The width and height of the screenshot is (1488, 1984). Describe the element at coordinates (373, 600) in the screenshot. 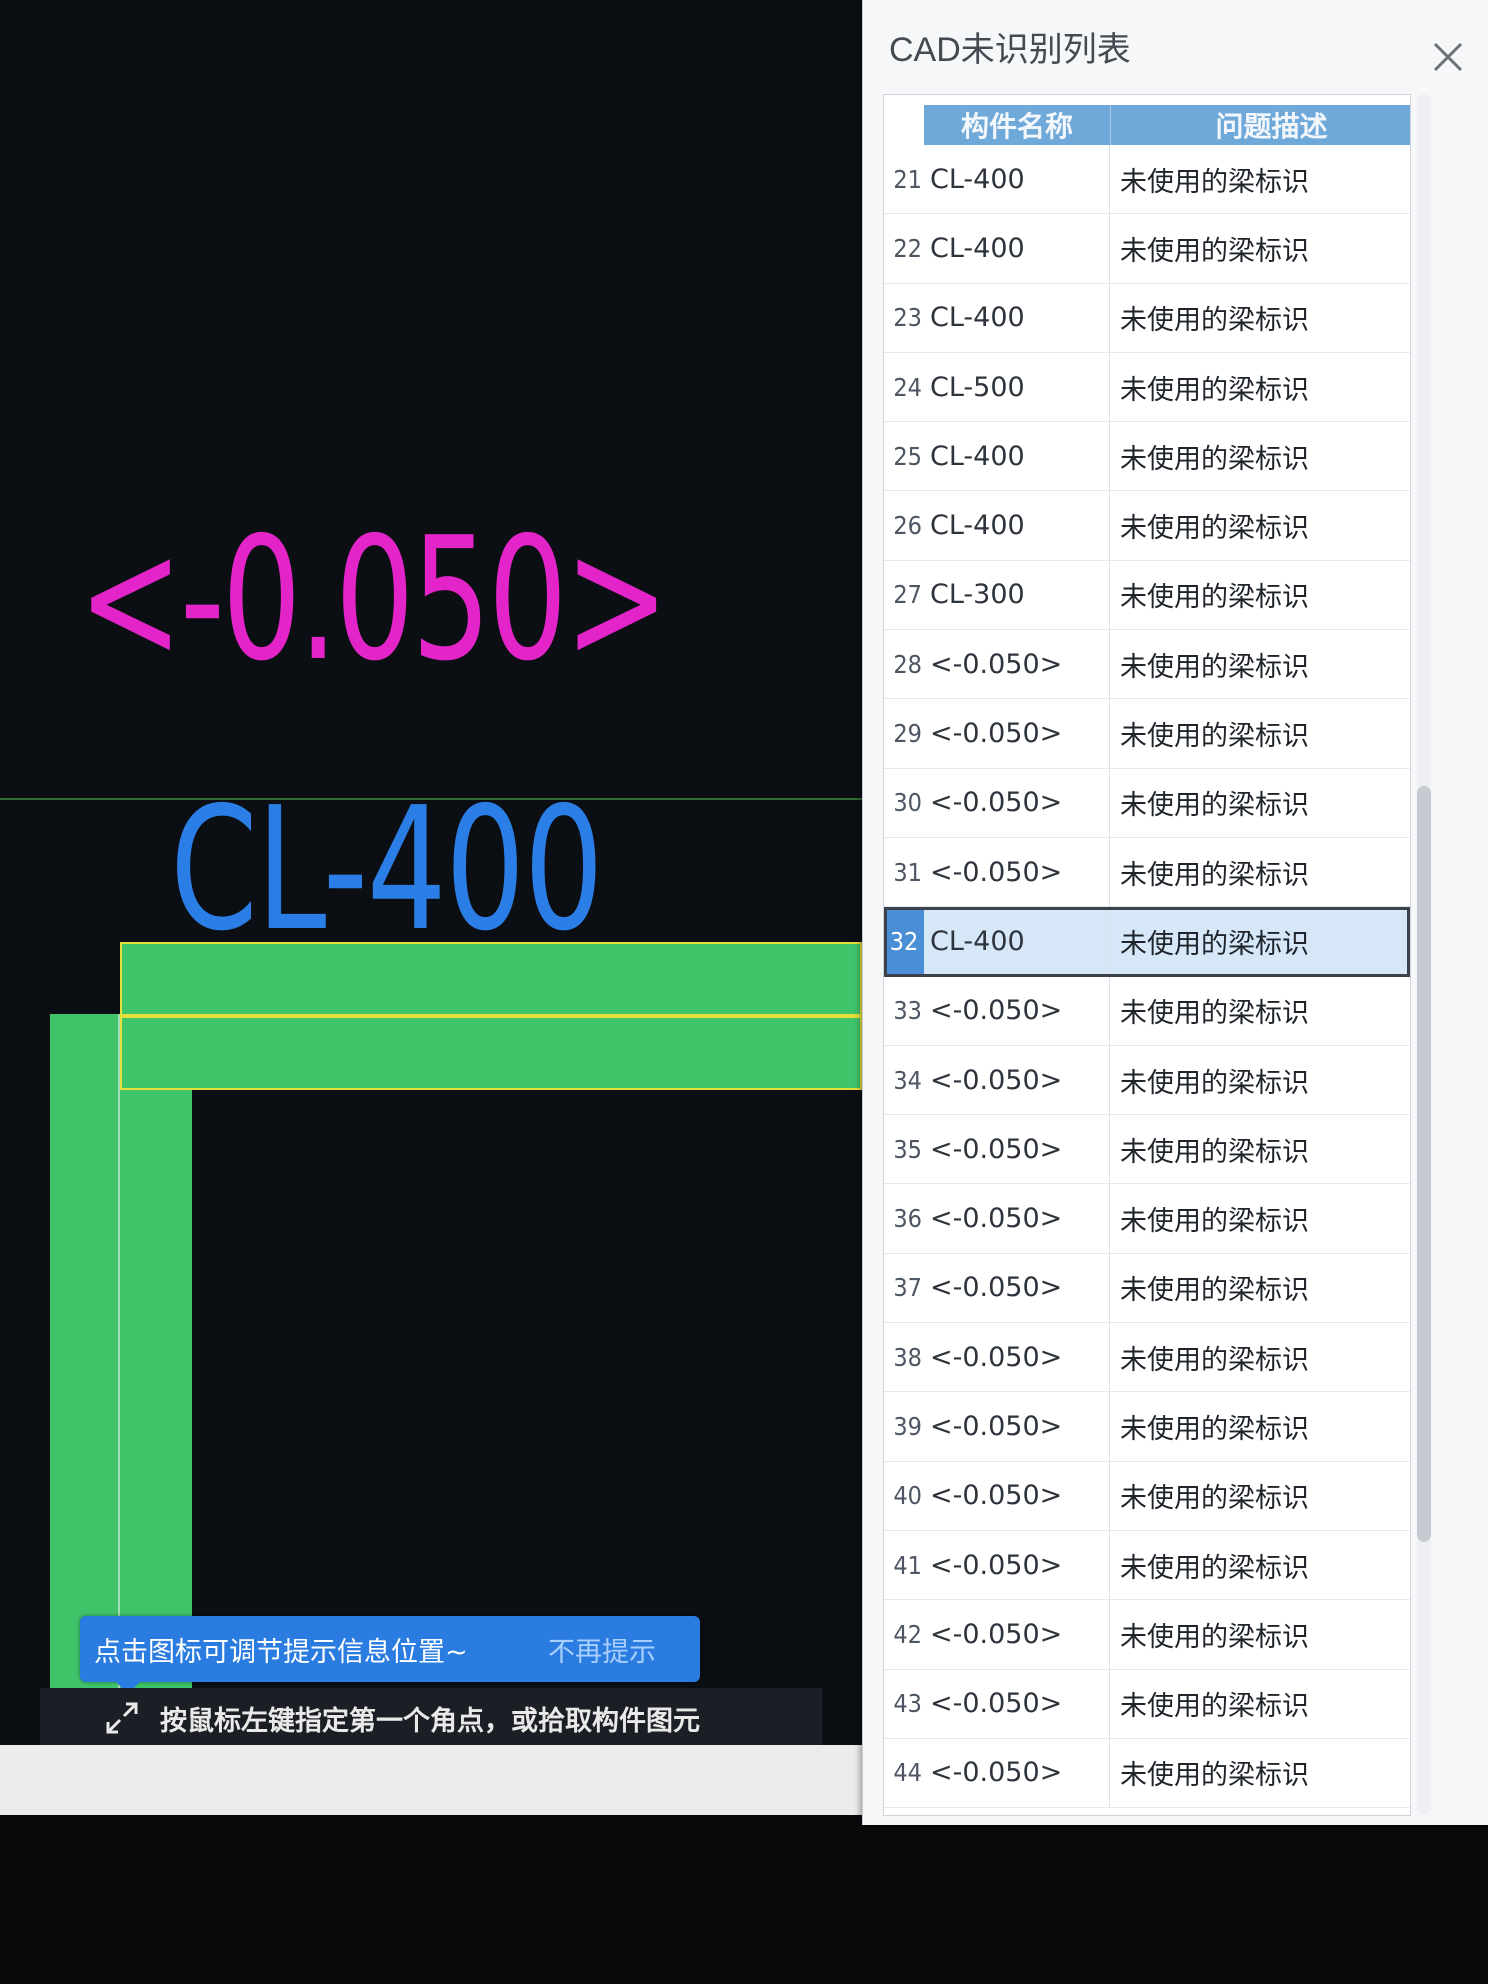

I see `elevation-label: <-0.050>` at that location.